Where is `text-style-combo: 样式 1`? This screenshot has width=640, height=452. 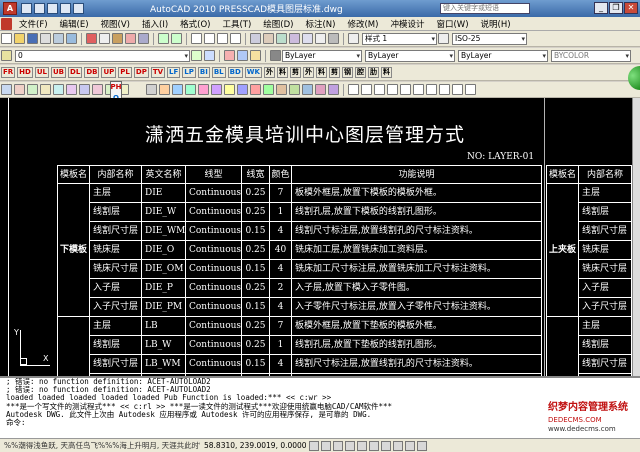
text-style-combo: 样式 1 is located at coordinates (399, 38).